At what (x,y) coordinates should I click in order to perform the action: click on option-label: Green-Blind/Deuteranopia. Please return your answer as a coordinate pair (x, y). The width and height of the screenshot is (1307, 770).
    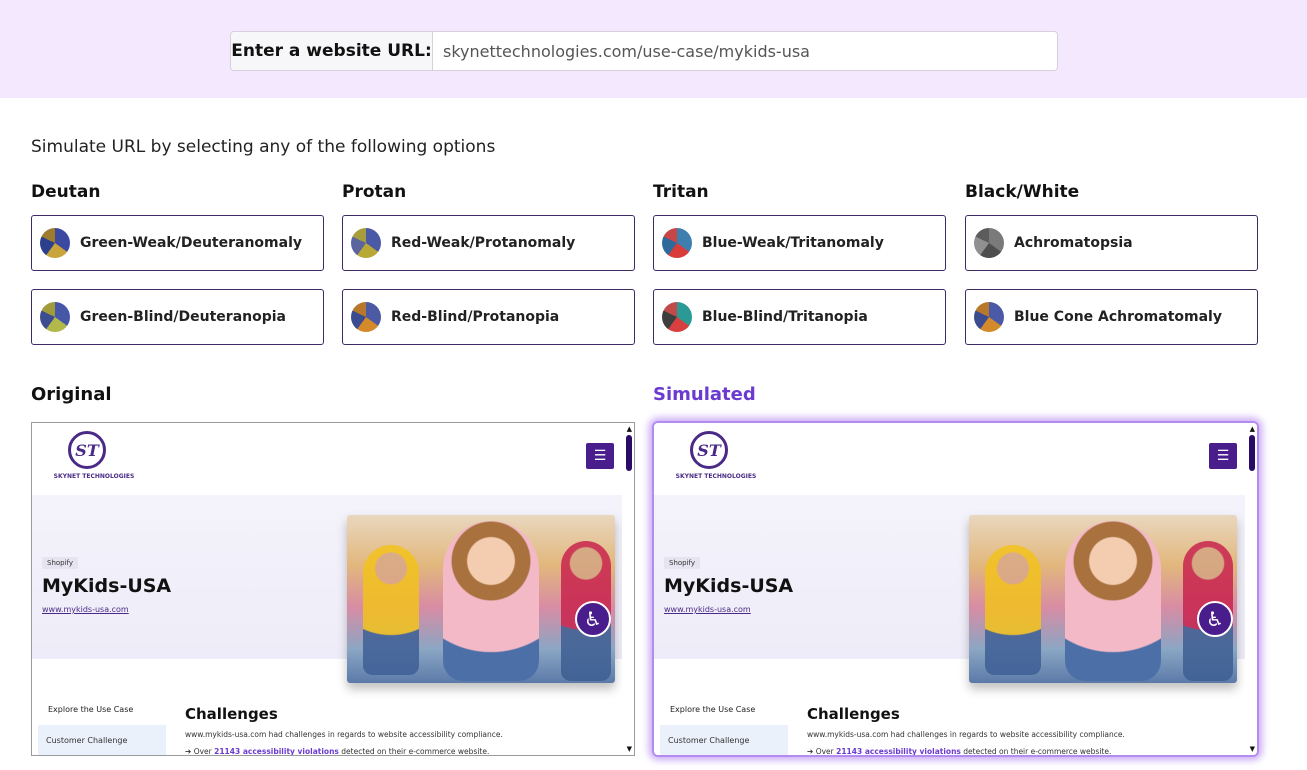
    Looking at the image, I should click on (183, 317).